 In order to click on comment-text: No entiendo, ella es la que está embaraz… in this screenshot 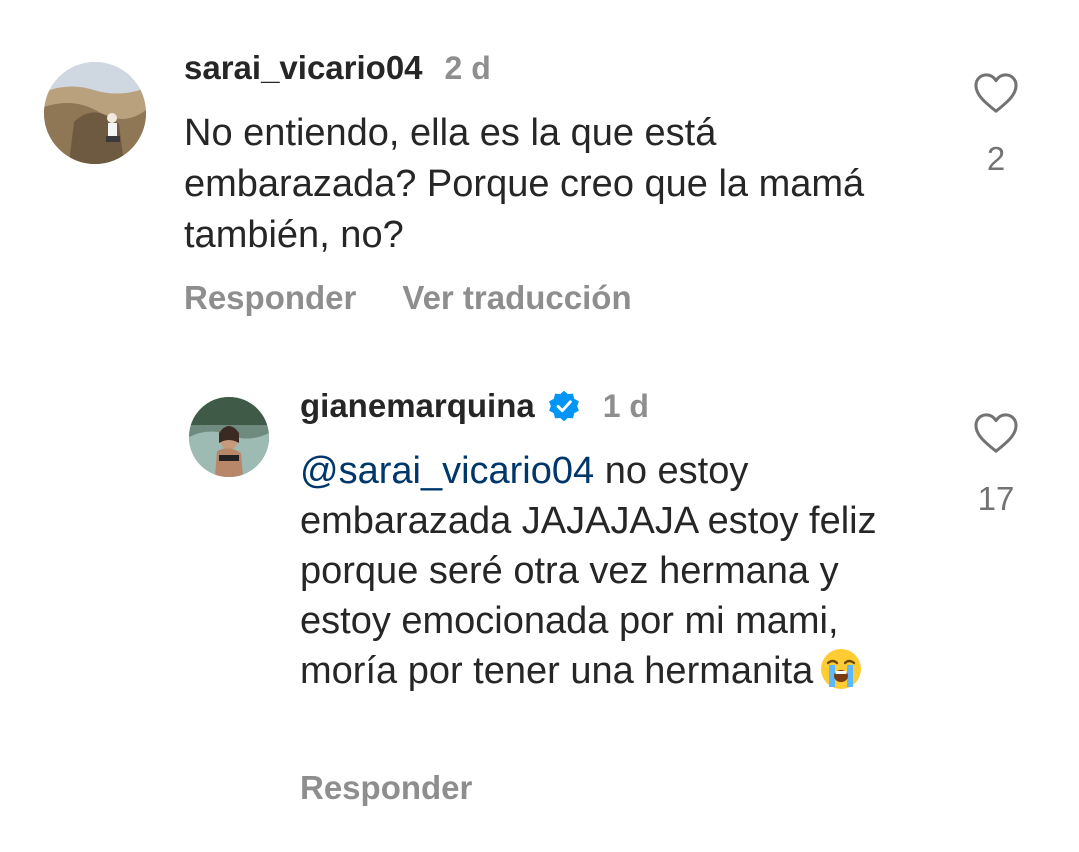, I will do `click(524, 184)`.